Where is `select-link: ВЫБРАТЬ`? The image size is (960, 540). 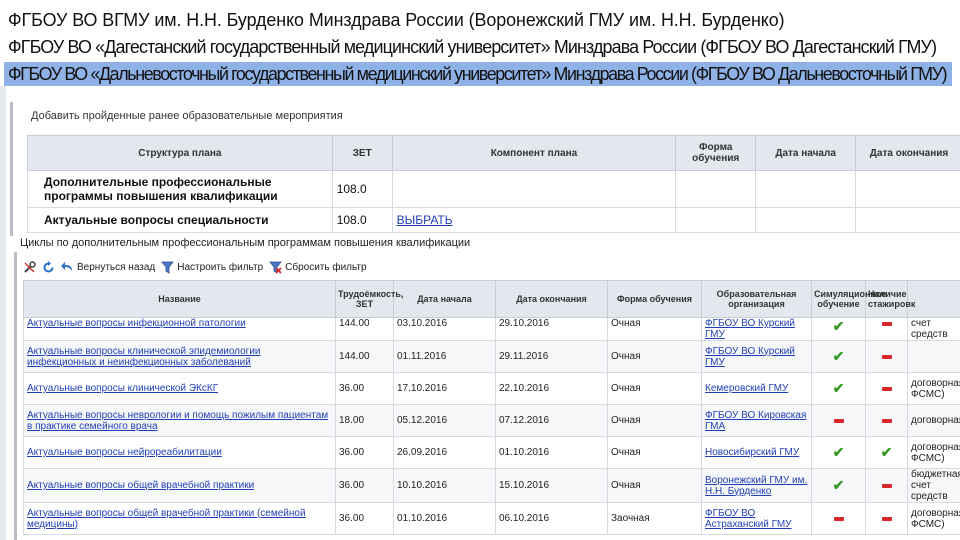 select-link: ВЫБРАТЬ is located at coordinates (425, 220).